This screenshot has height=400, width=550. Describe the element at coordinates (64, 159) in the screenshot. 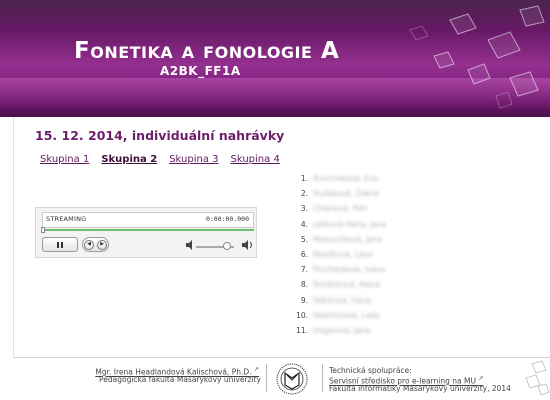

I see `tab-skupina-1: Skupina 1` at that location.